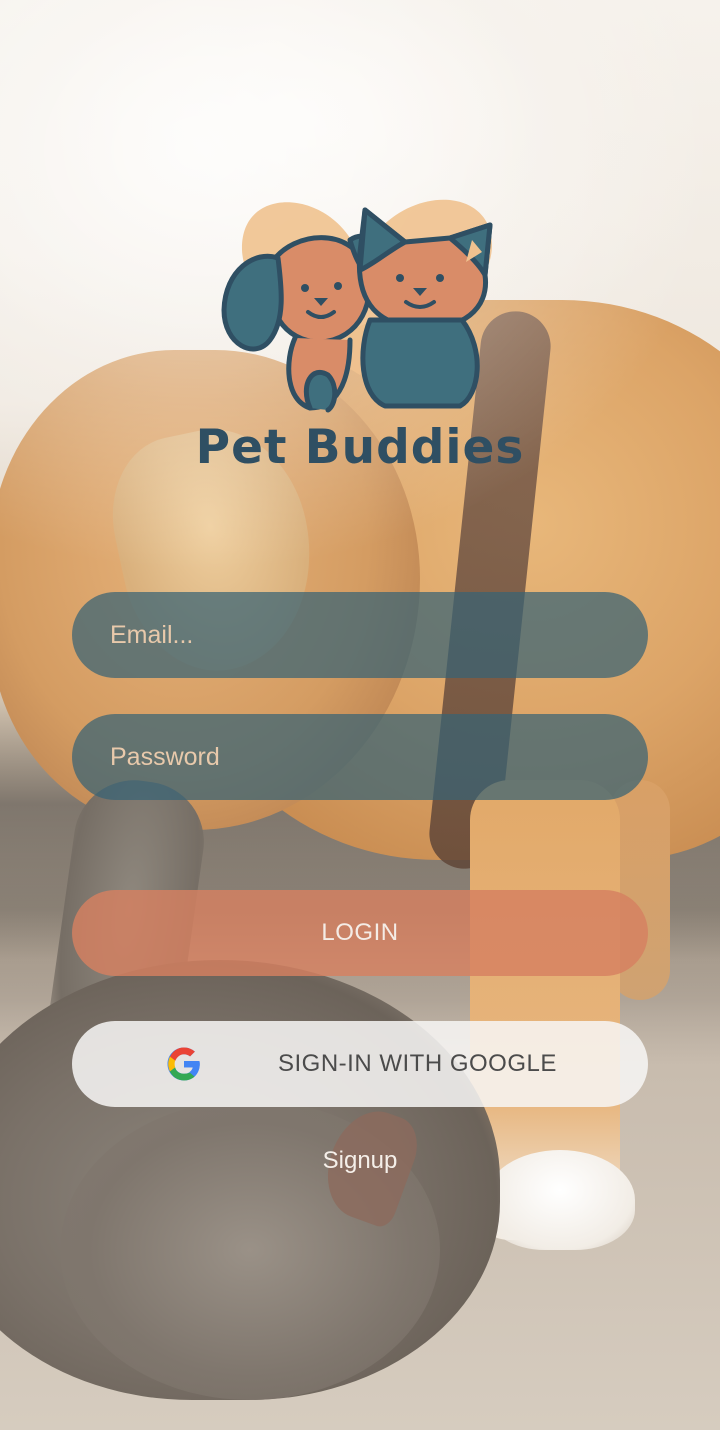 The height and width of the screenshot is (1430, 720). Describe the element at coordinates (360, 1161) in the screenshot. I see `signup-link: Signup` at that location.